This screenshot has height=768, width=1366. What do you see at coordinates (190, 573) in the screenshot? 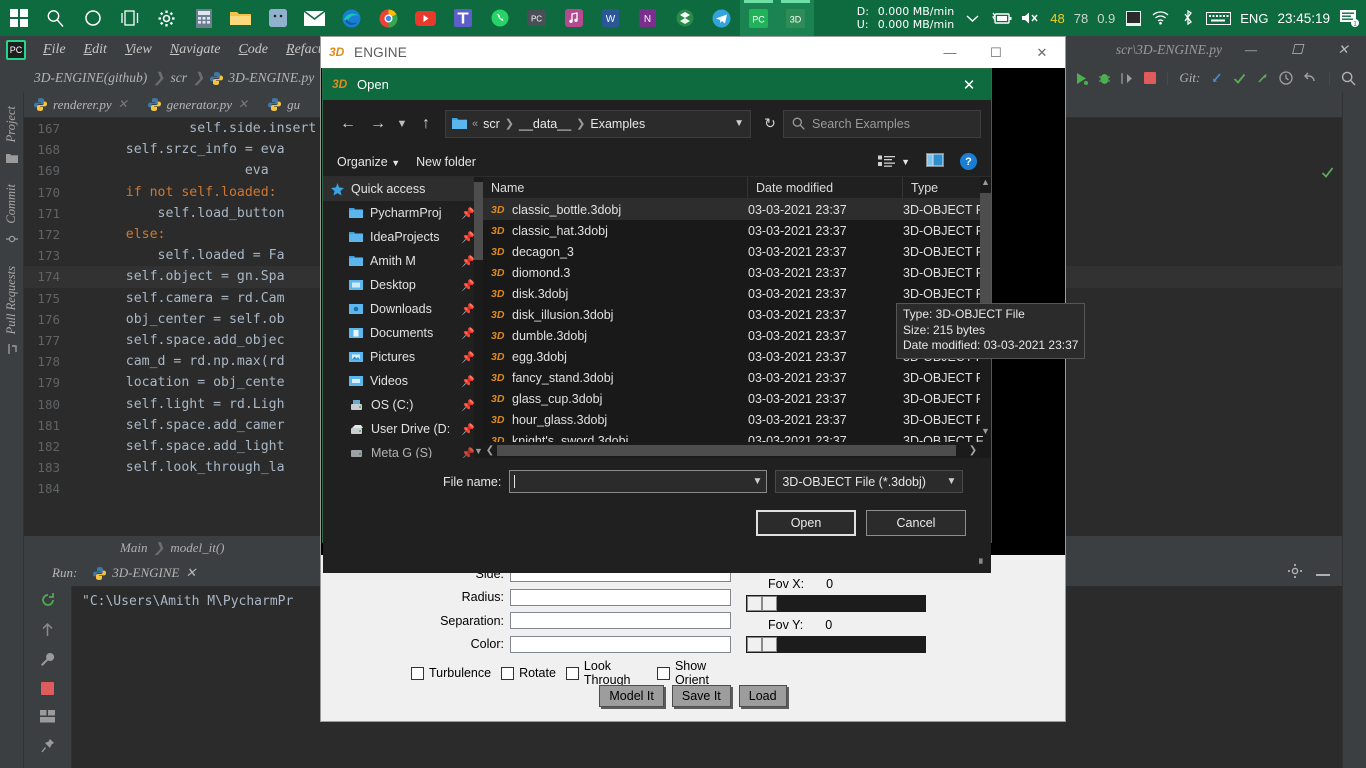
I see `run-tab-close-icon: ✕` at bounding box center [190, 573].